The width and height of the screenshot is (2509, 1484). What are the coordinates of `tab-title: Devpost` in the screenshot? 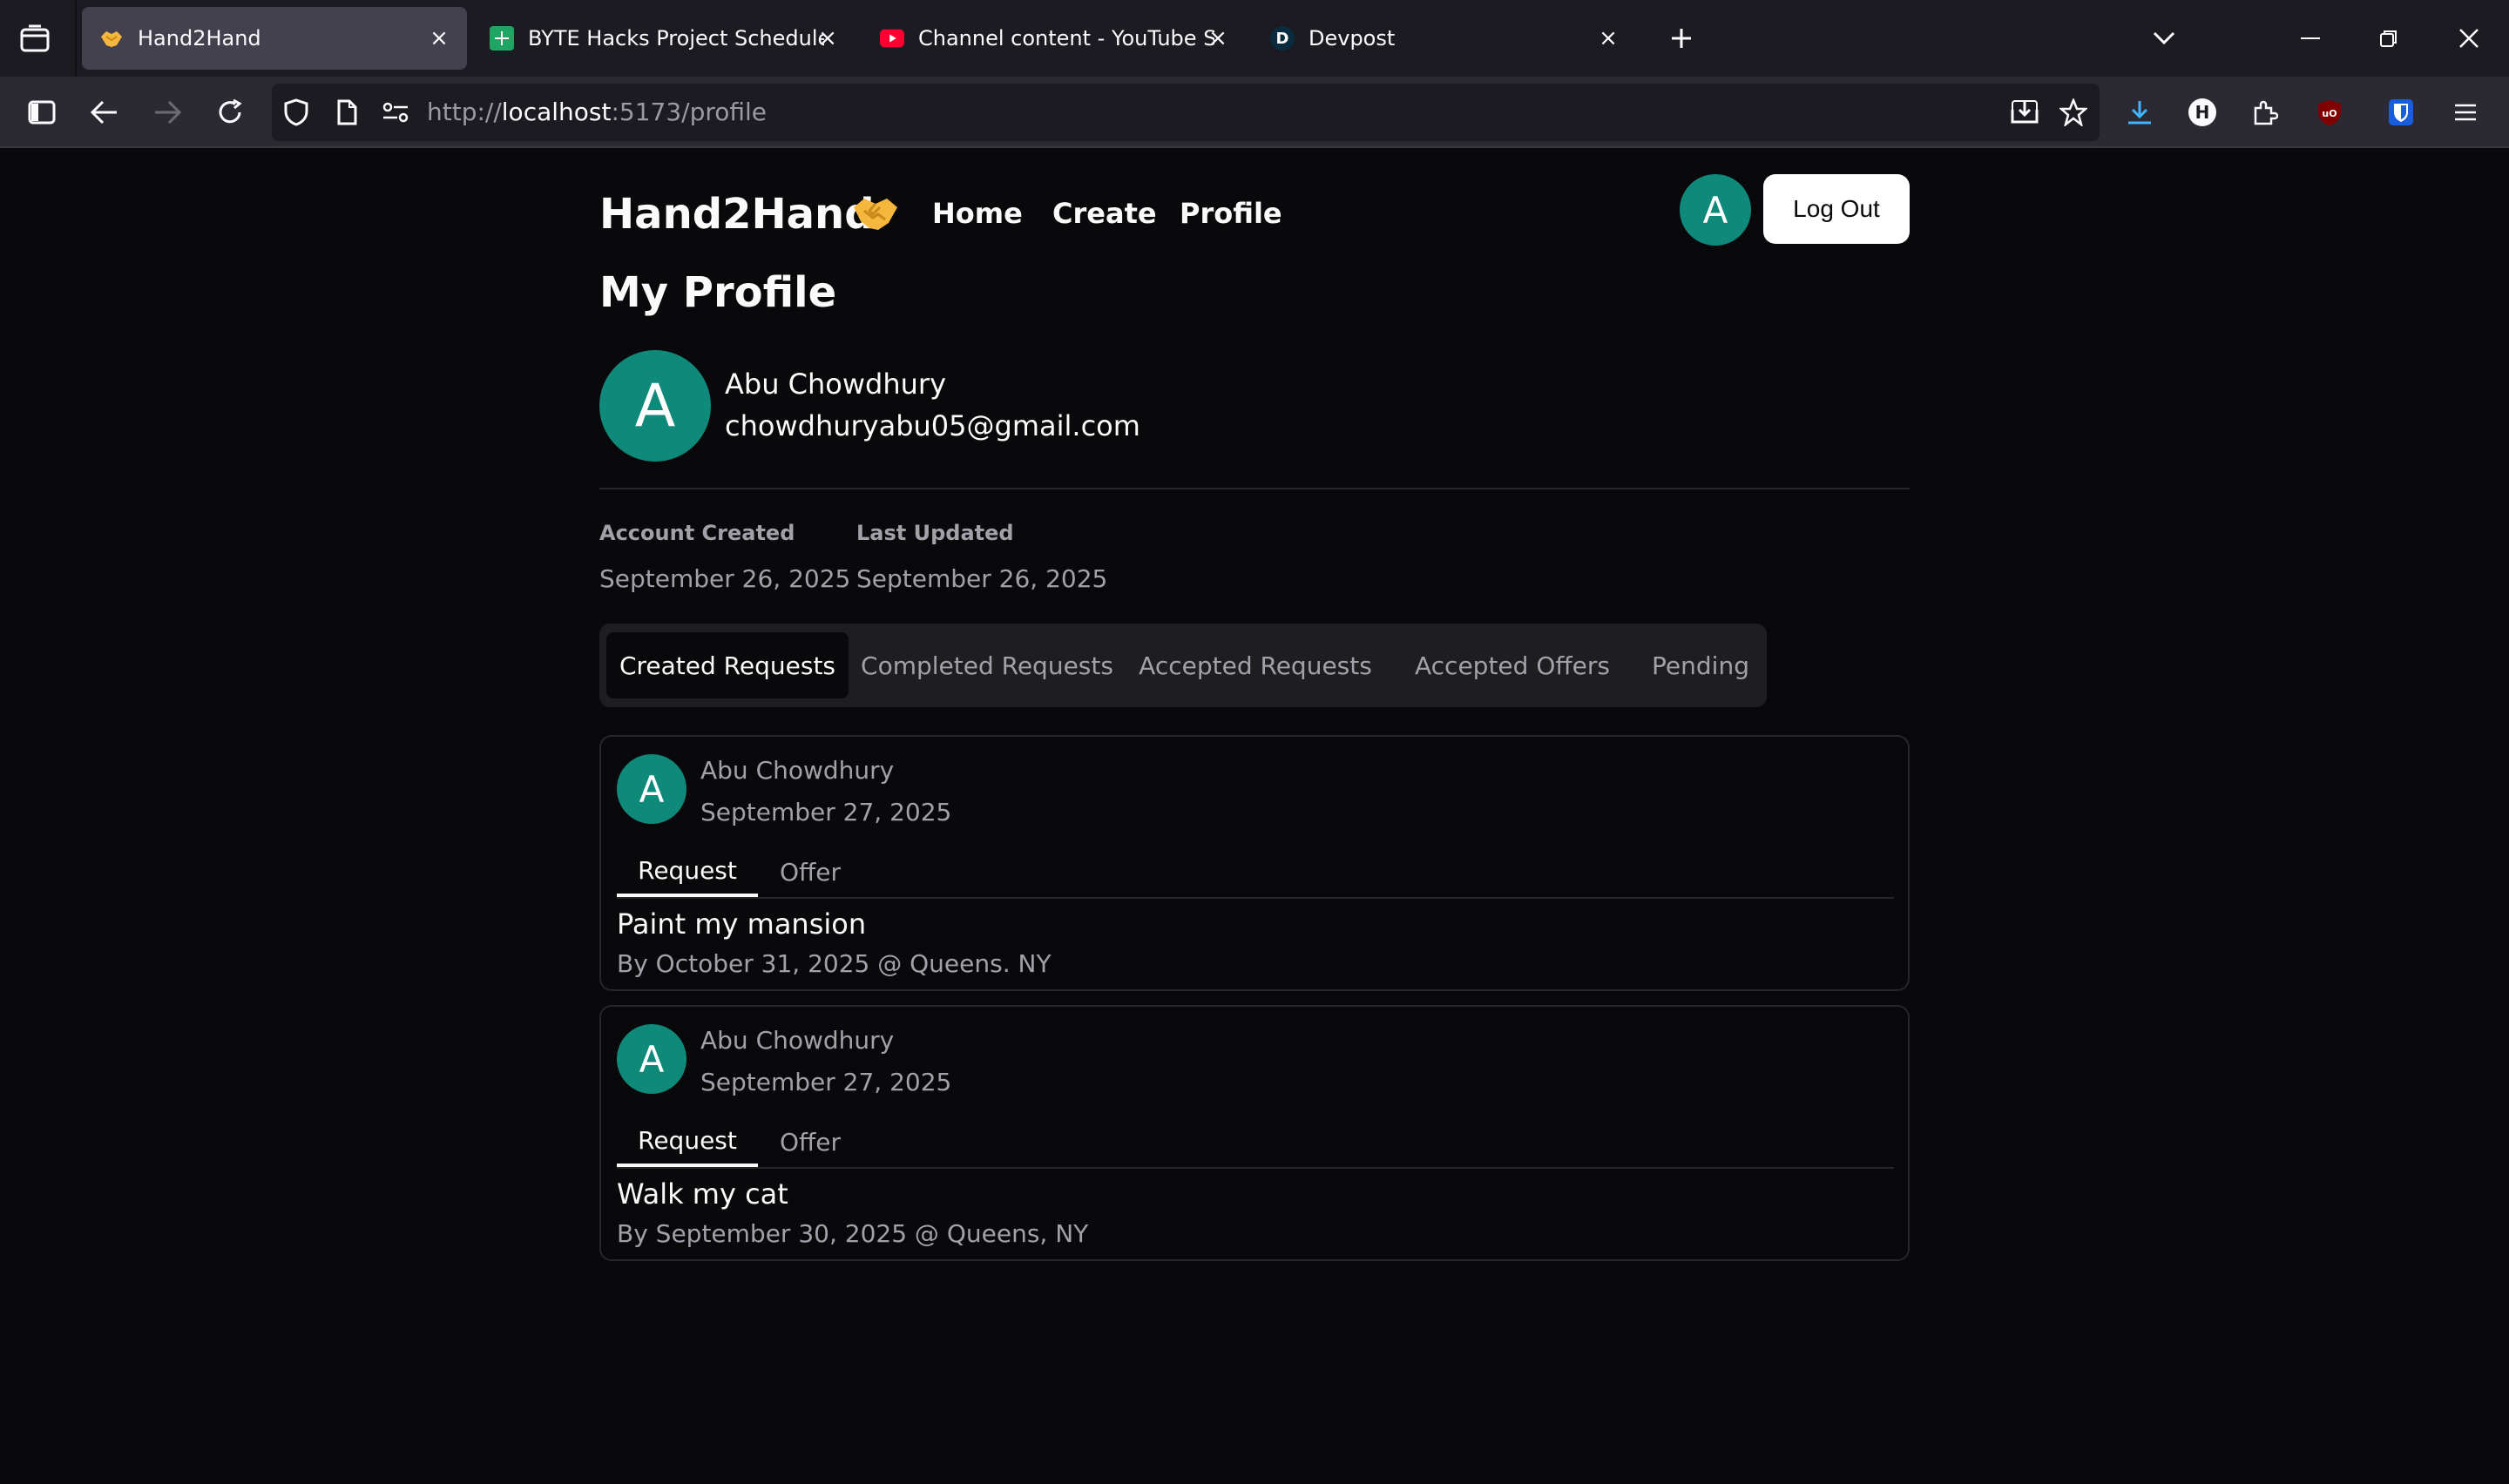 It's located at (1352, 38).